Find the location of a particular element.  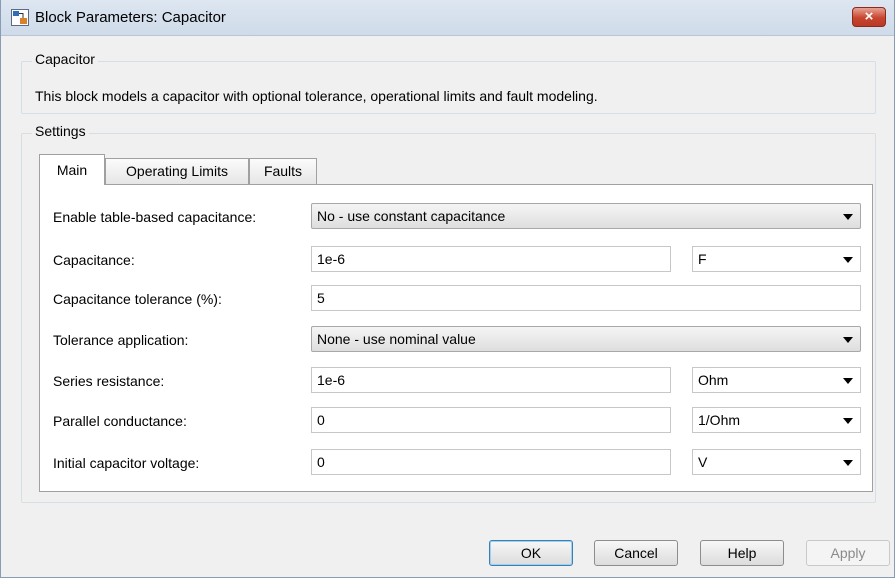

initial-voltage-input: 0 is located at coordinates (491, 462).